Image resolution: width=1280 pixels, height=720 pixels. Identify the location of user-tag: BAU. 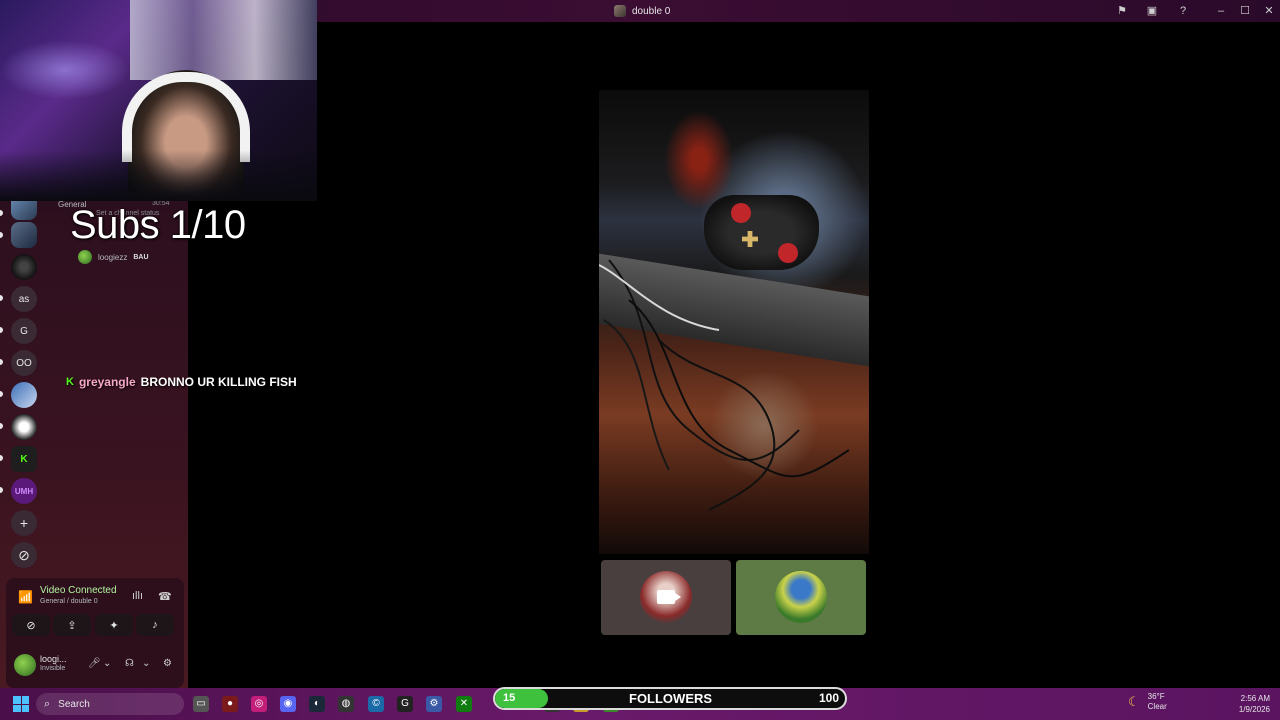
(141, 257).